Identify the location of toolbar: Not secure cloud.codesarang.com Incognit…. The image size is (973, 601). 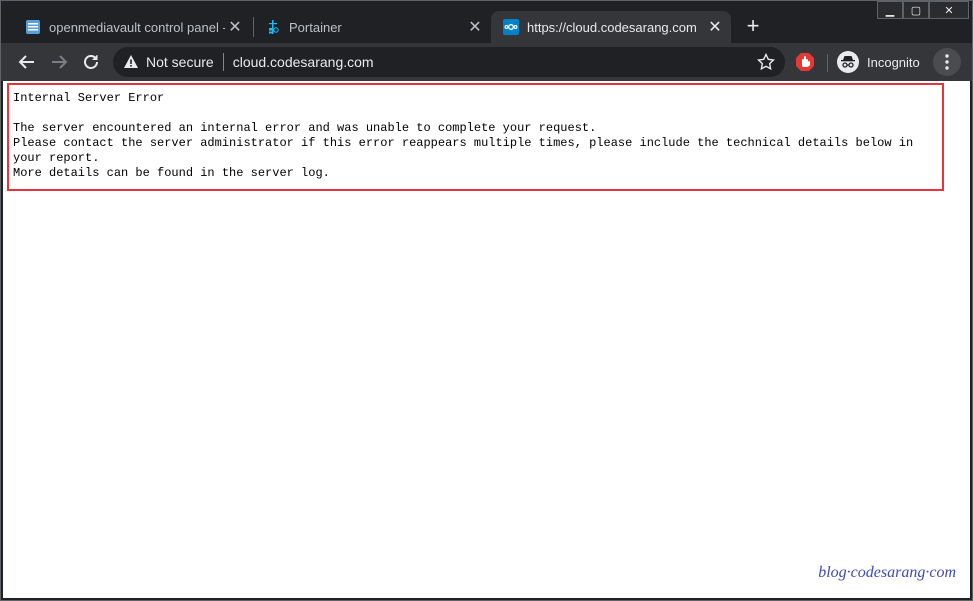
(486, 62).